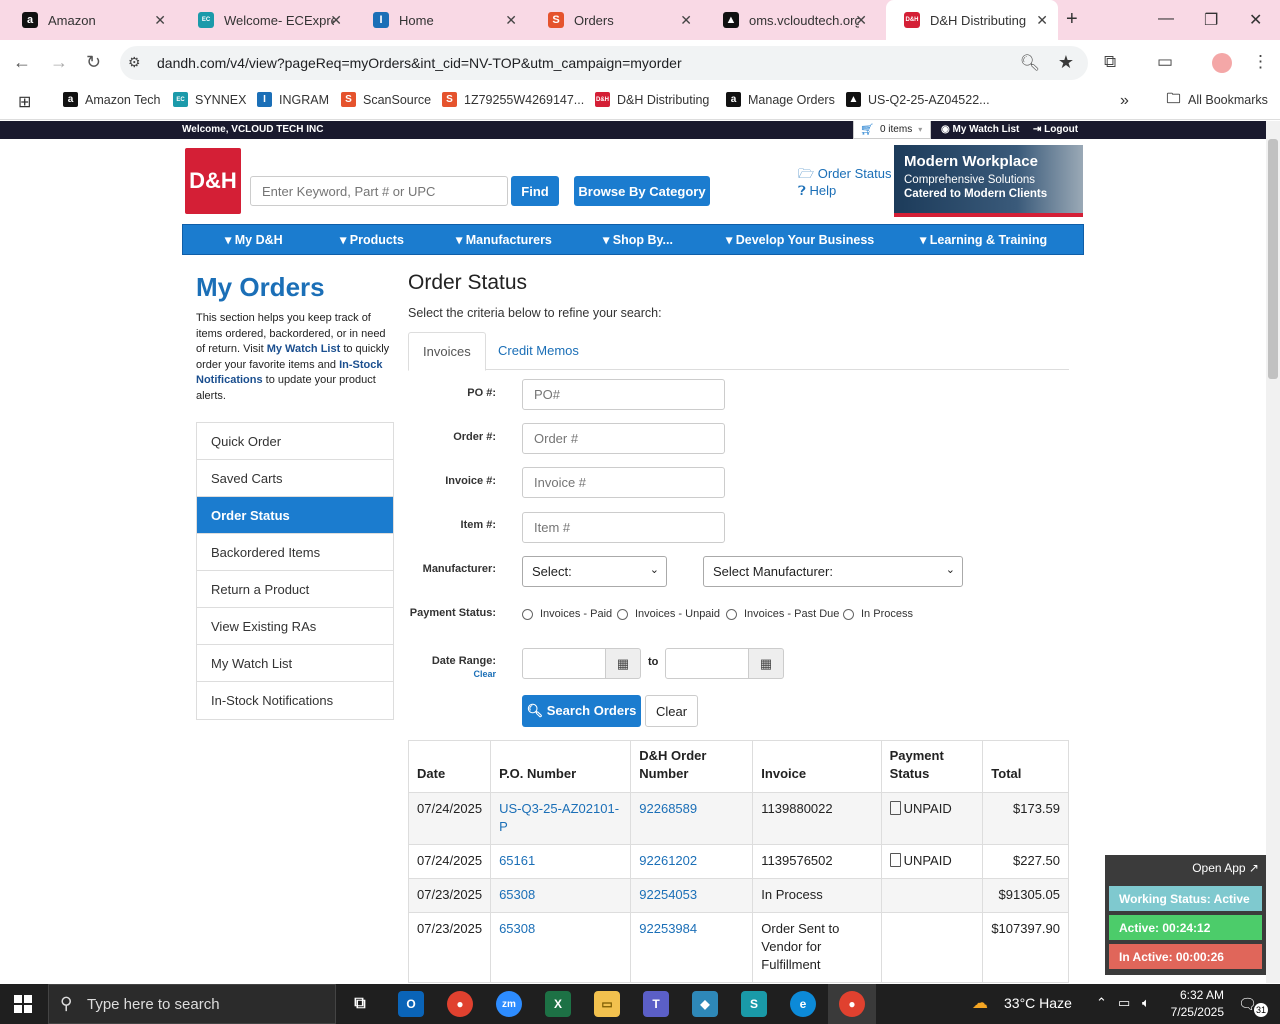  Describe the element at coordinates (564, 663) in the screenshot. I see `date-from-input` at that location.